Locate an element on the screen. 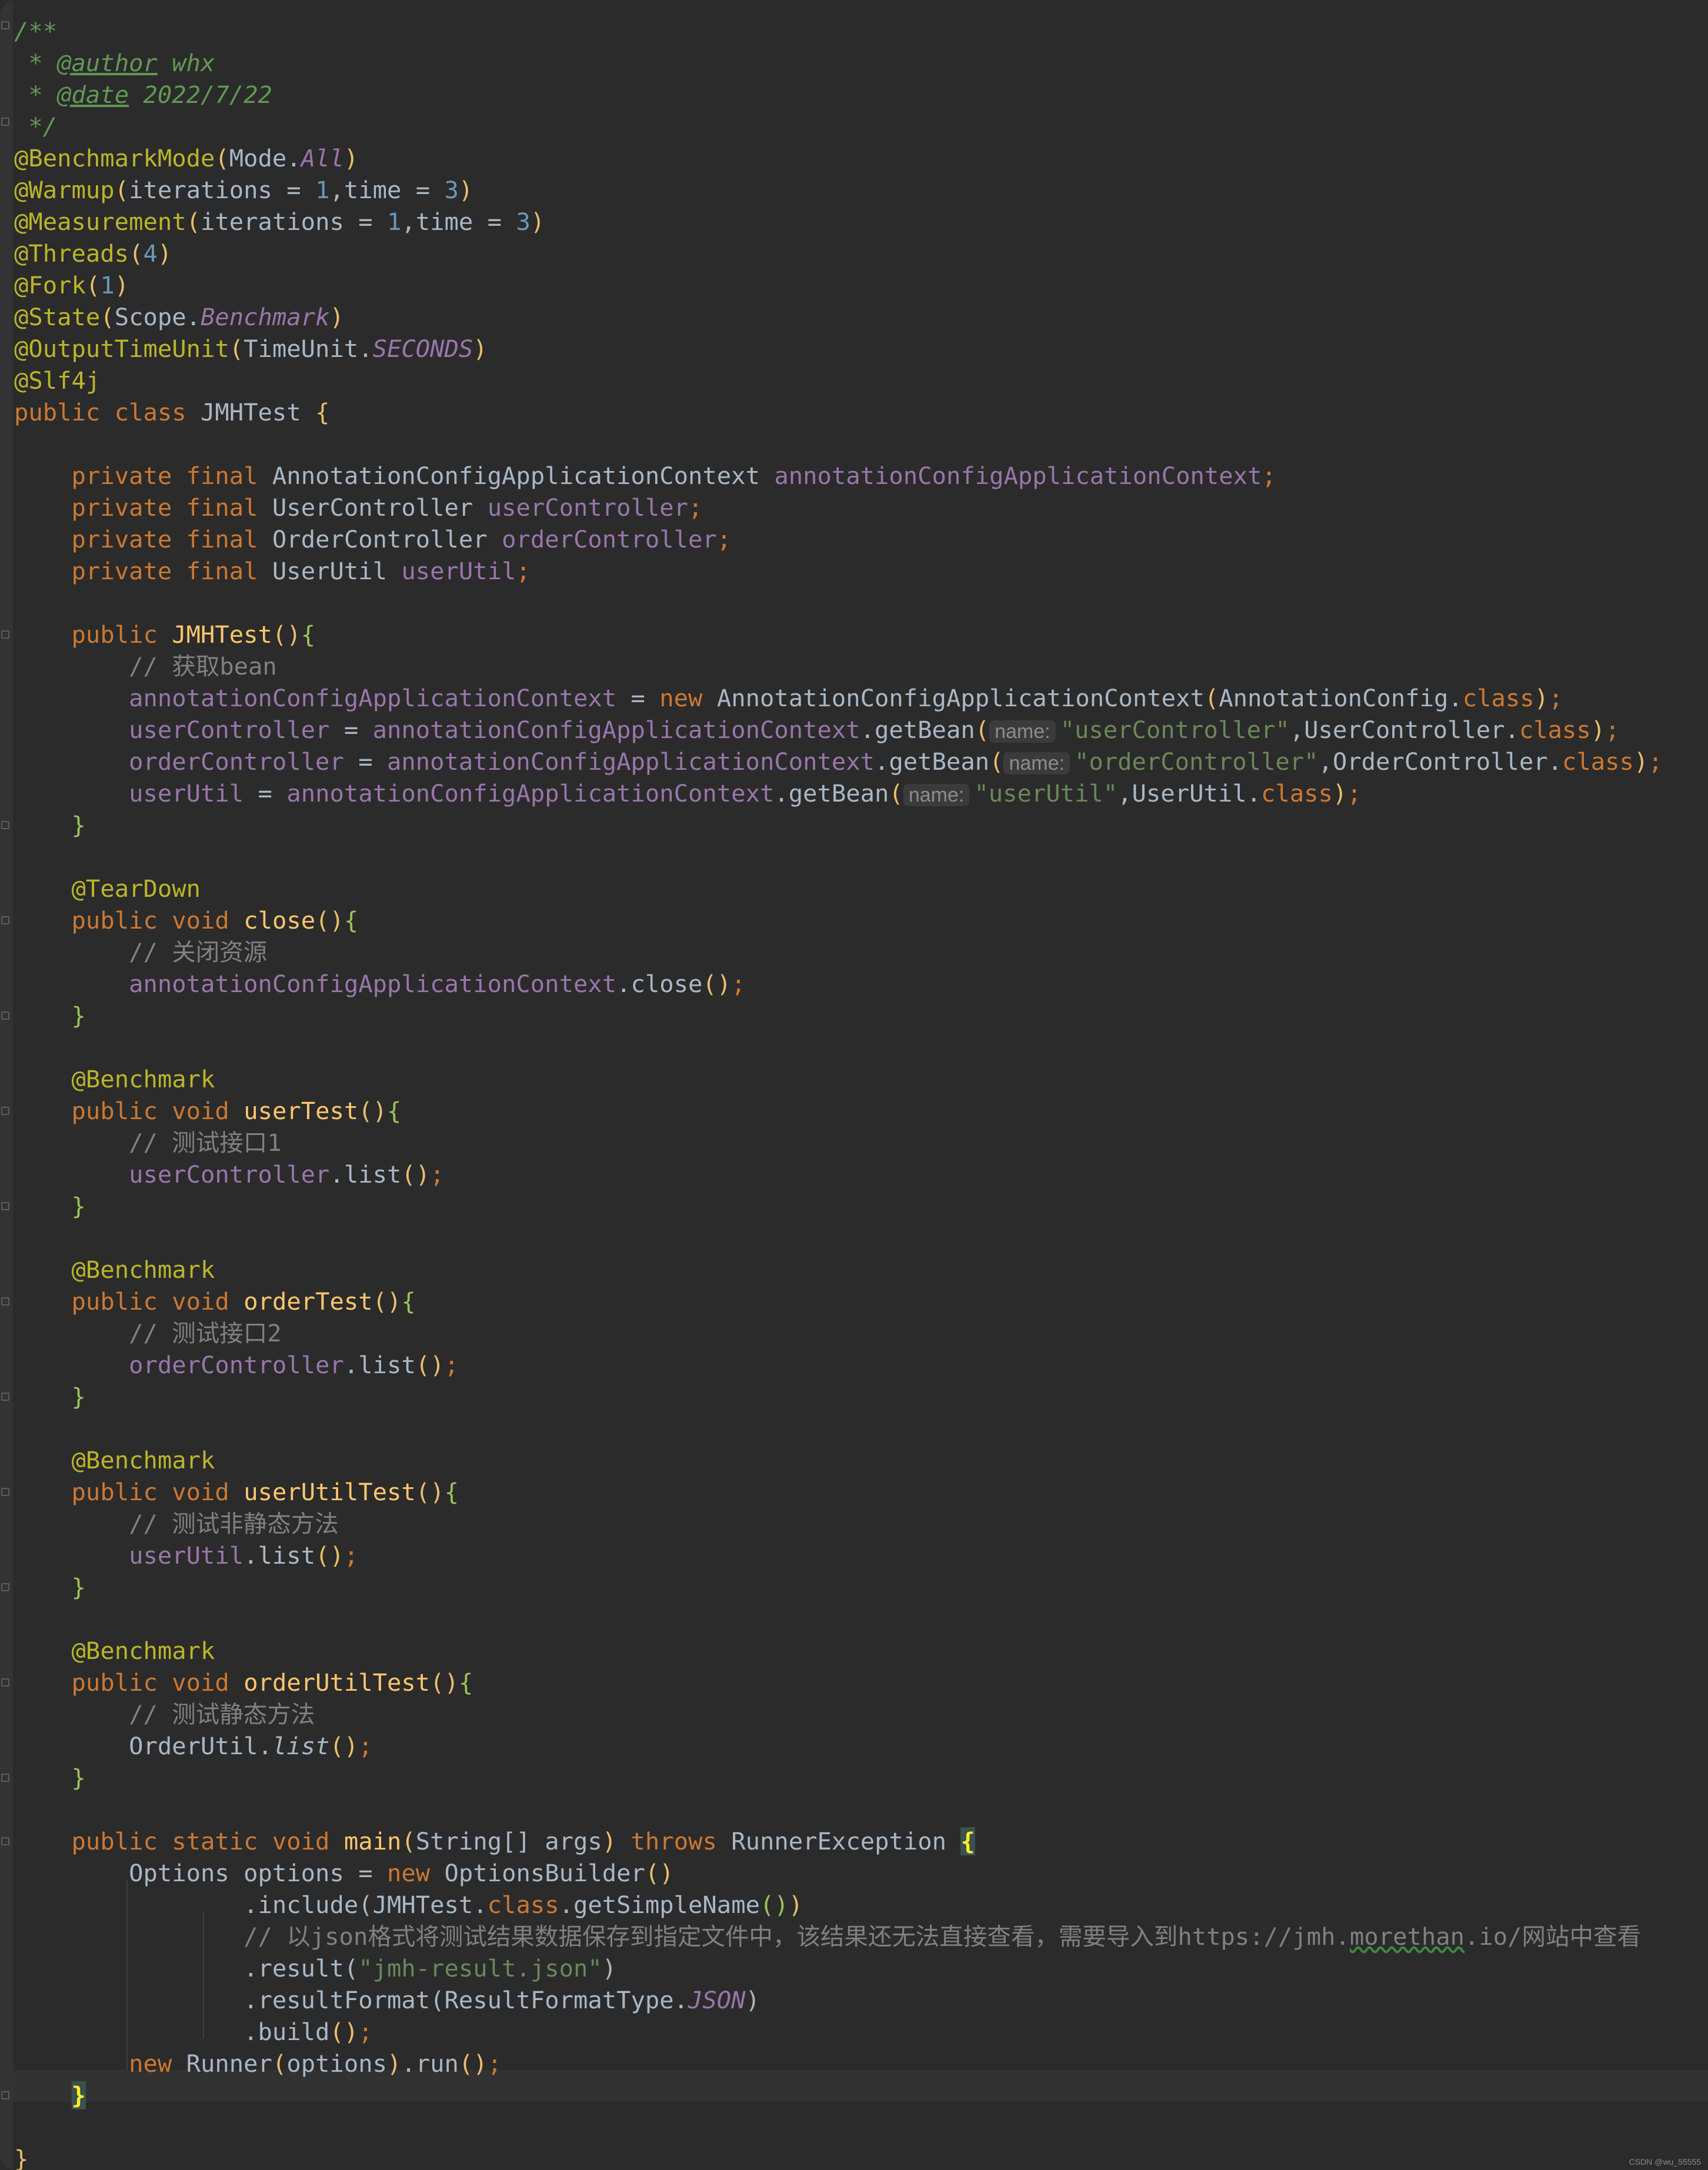  code-token: orderUtilTest is located at coordinates (337, 1682).